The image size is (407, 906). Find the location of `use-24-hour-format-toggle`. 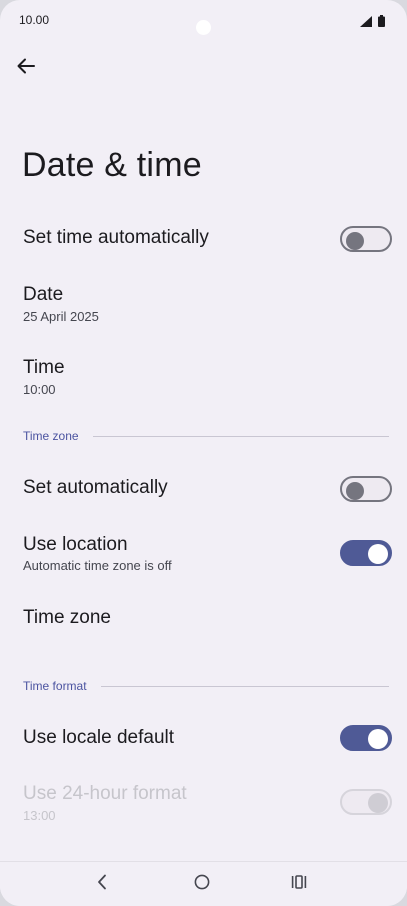

use-24-hour-format-toggle is located at coordinates (366, 802).